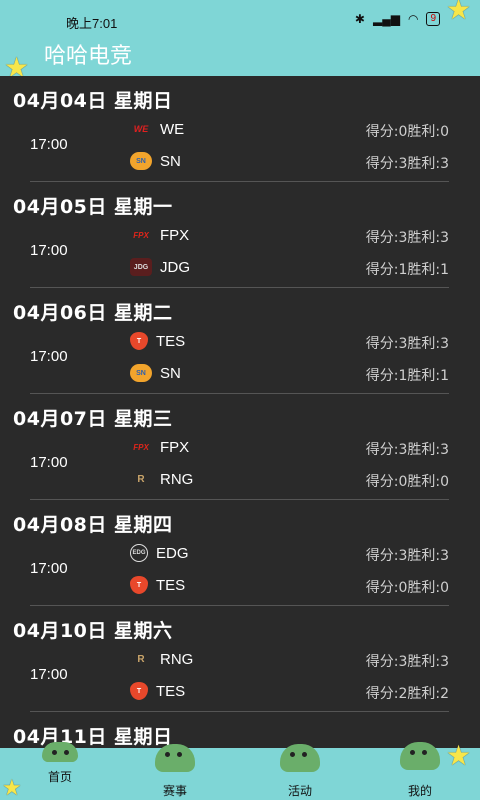 This screenshot has width=480, height=800. What do you see at coordinates (157, 129) in the screenshot?
I see `team-row: WE WE` at bounding box center [157, 129].